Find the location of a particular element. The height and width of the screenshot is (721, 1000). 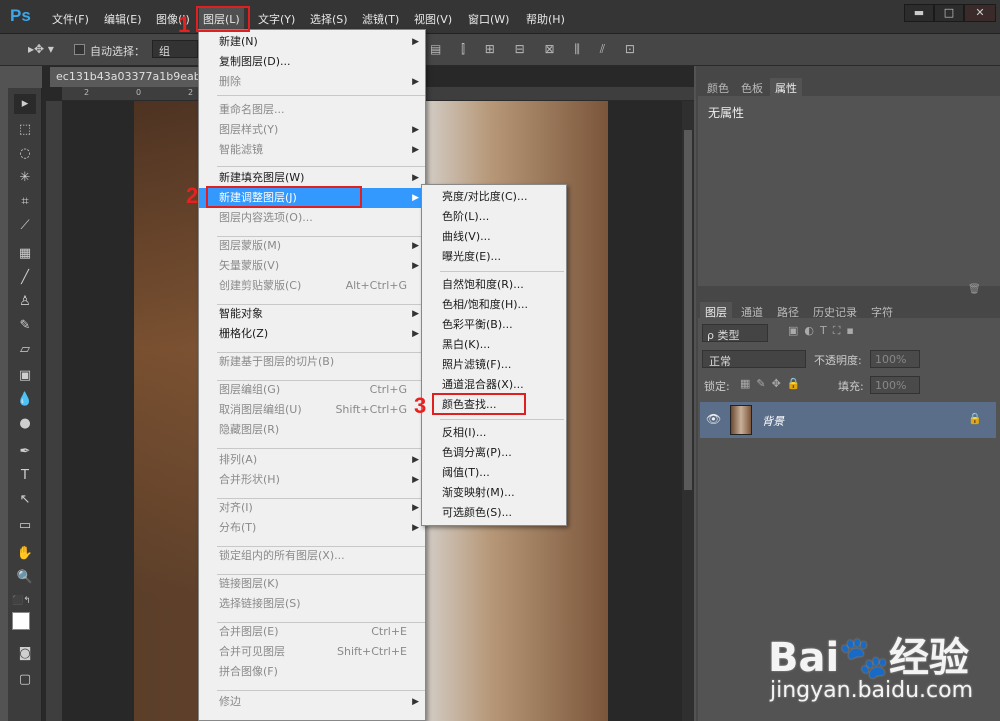

menu-view: 视图(V) is located at coordinates (433, 19).